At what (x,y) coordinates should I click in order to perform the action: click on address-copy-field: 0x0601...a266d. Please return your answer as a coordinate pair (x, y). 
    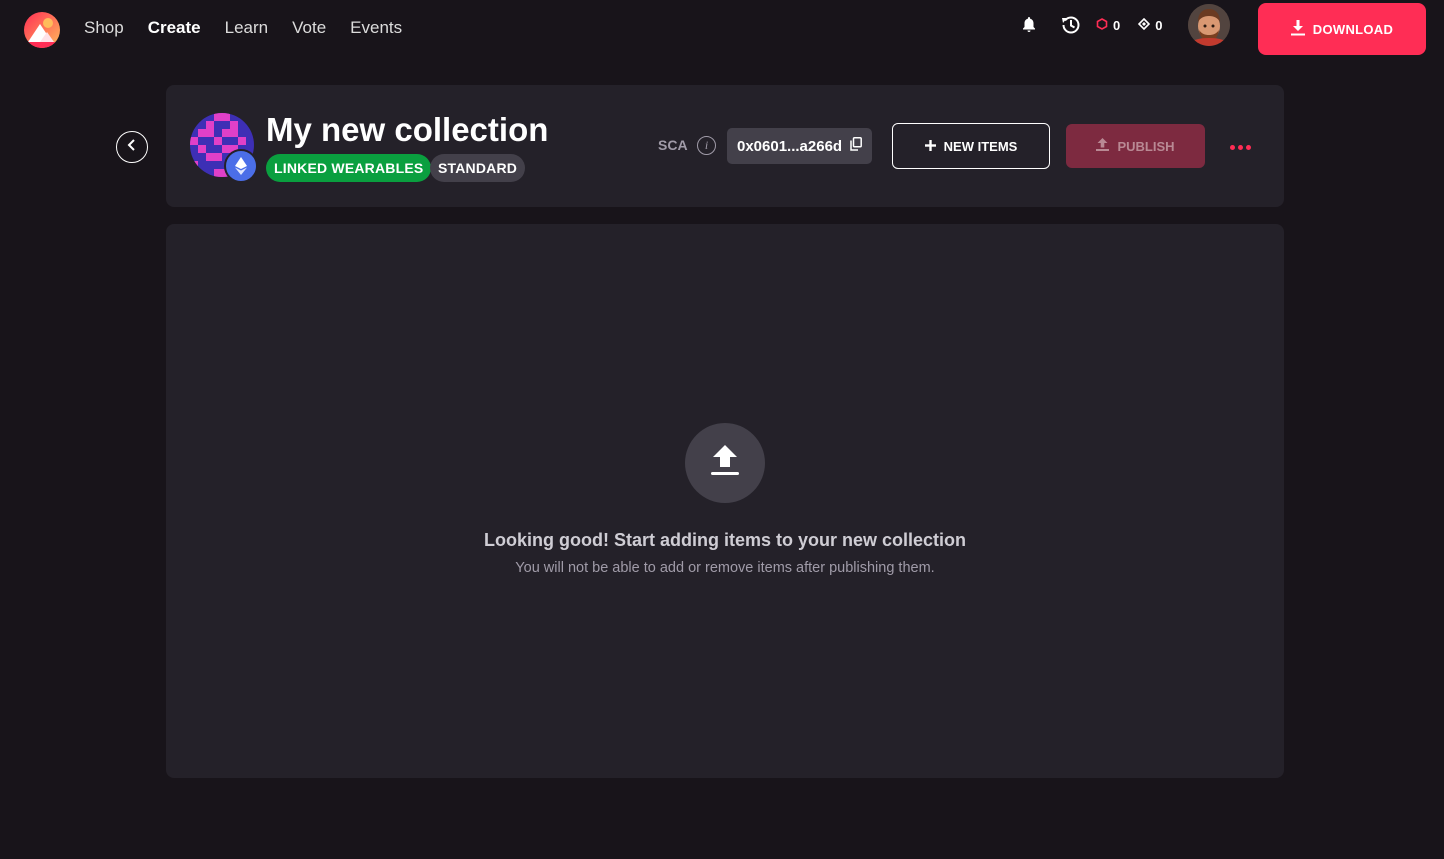
    Looking at the image, I should click on (800, 146).